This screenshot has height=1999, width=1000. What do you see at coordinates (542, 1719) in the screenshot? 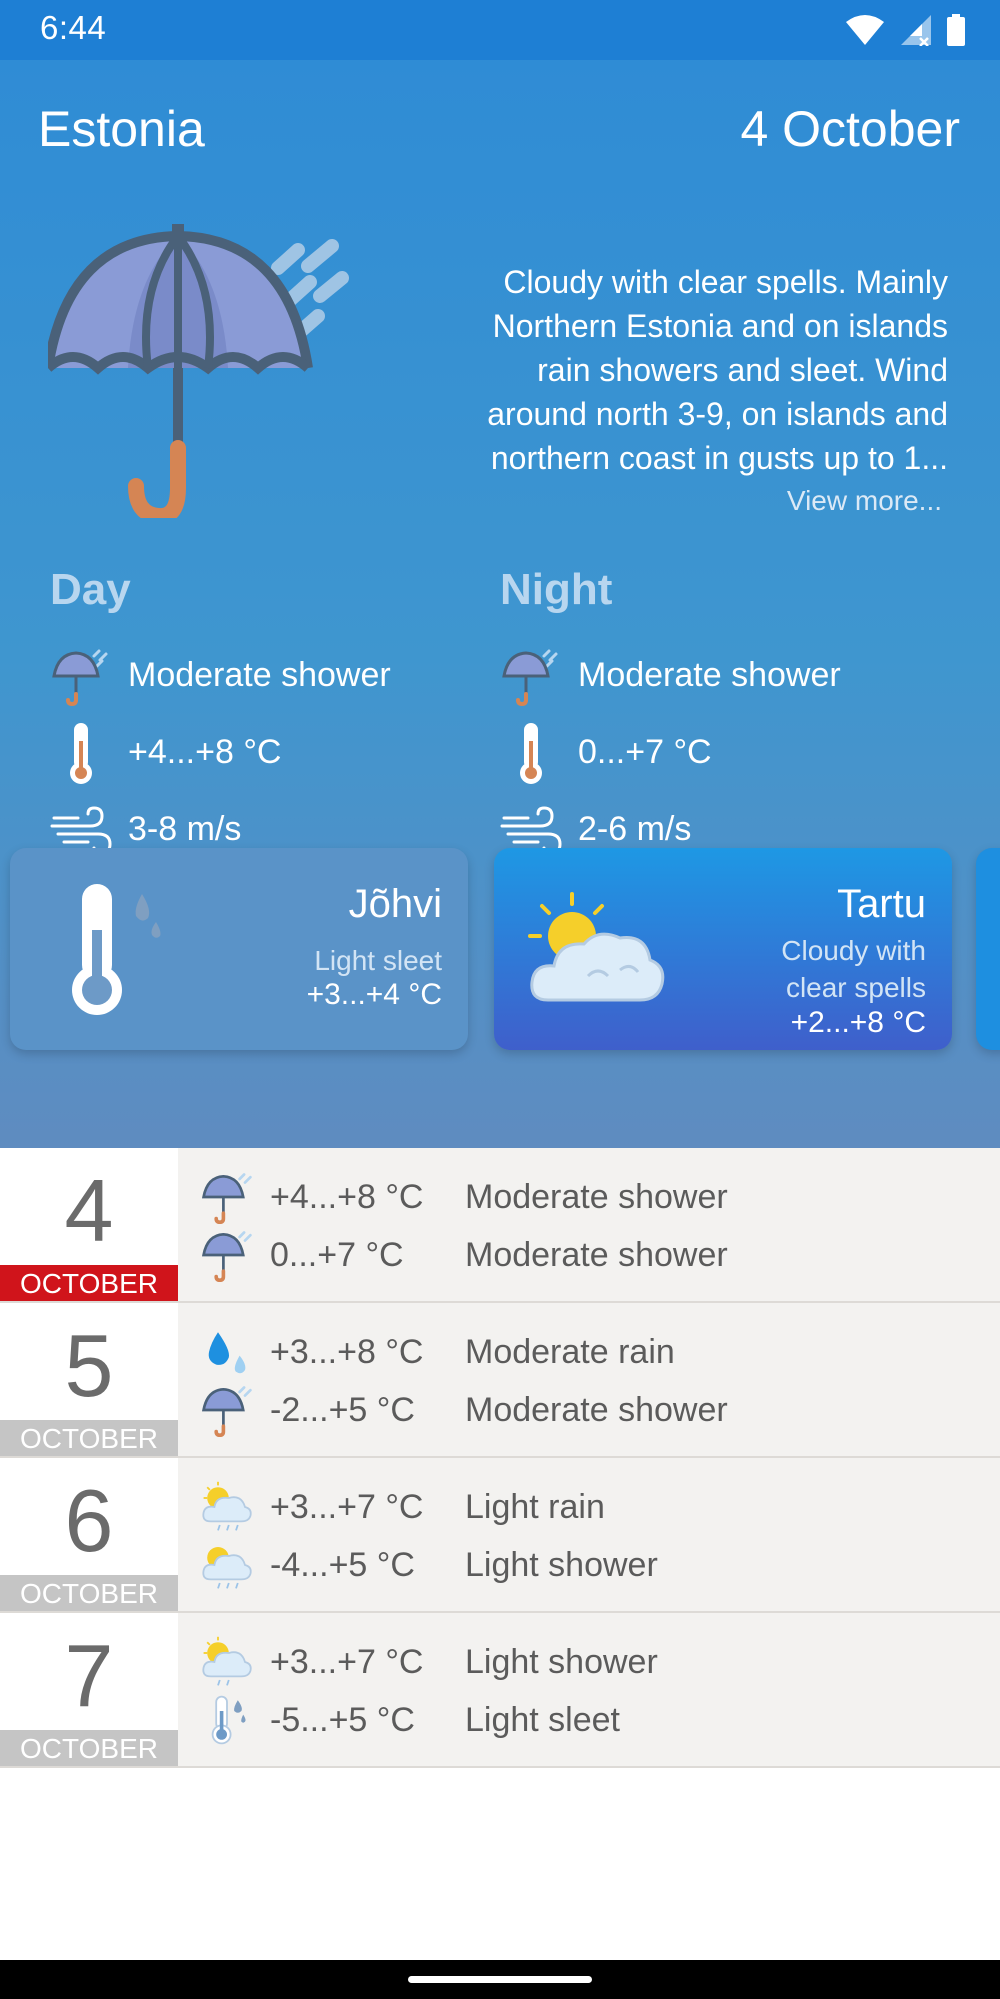
I see `forecast-desc: Light sleet` at bounding box center [542, 1719].